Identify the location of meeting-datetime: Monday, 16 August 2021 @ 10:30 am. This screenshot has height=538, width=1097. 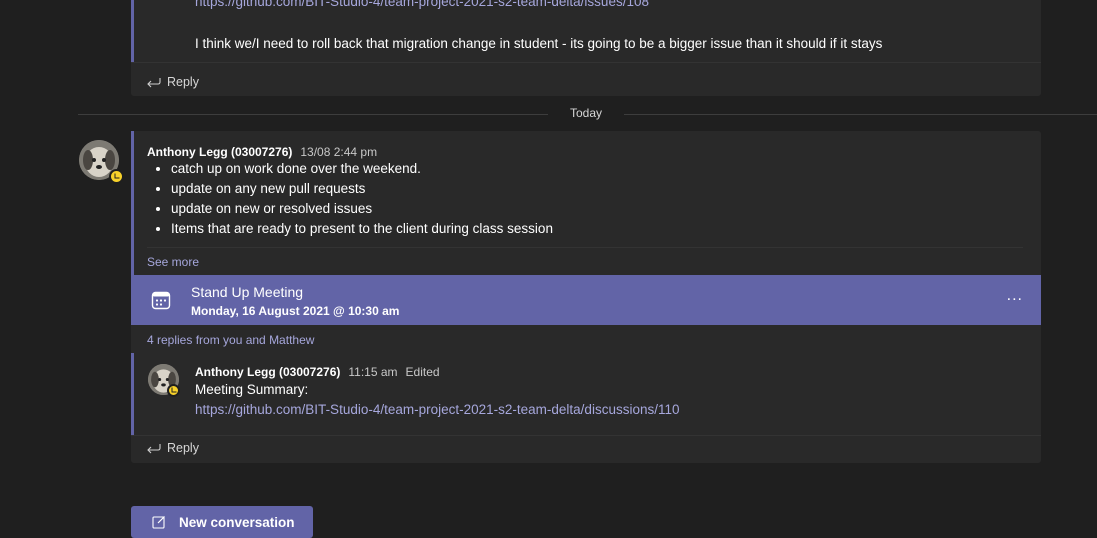
(295, 311).